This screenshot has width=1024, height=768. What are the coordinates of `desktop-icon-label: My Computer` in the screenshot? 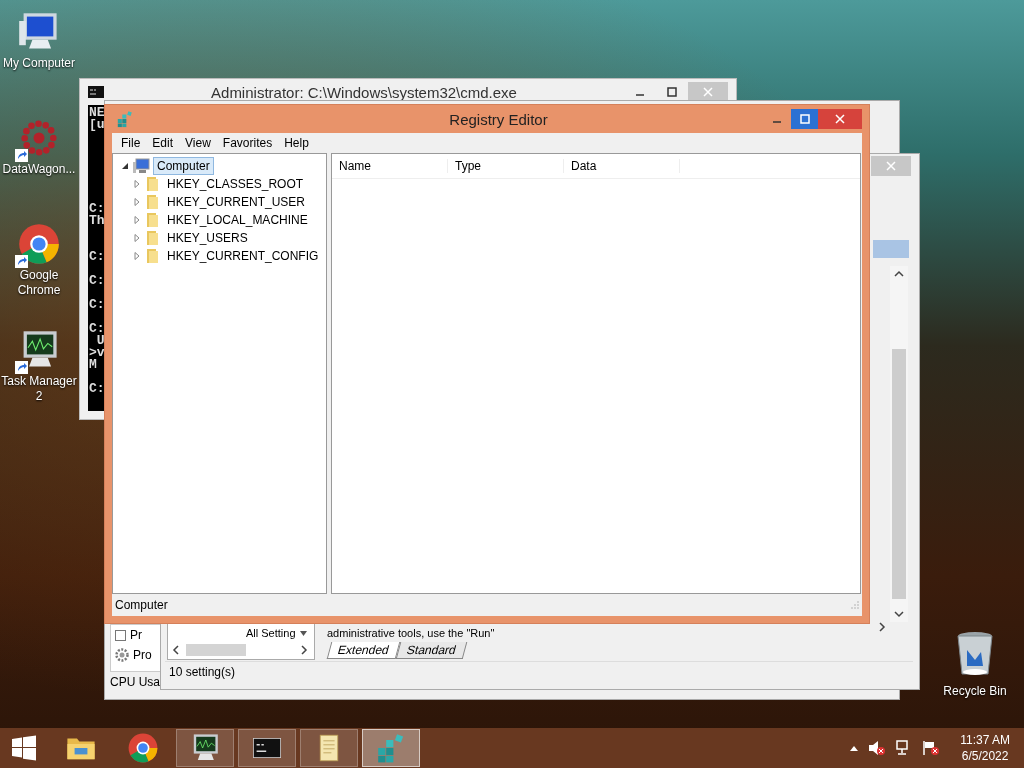 It's located at (39, 63).